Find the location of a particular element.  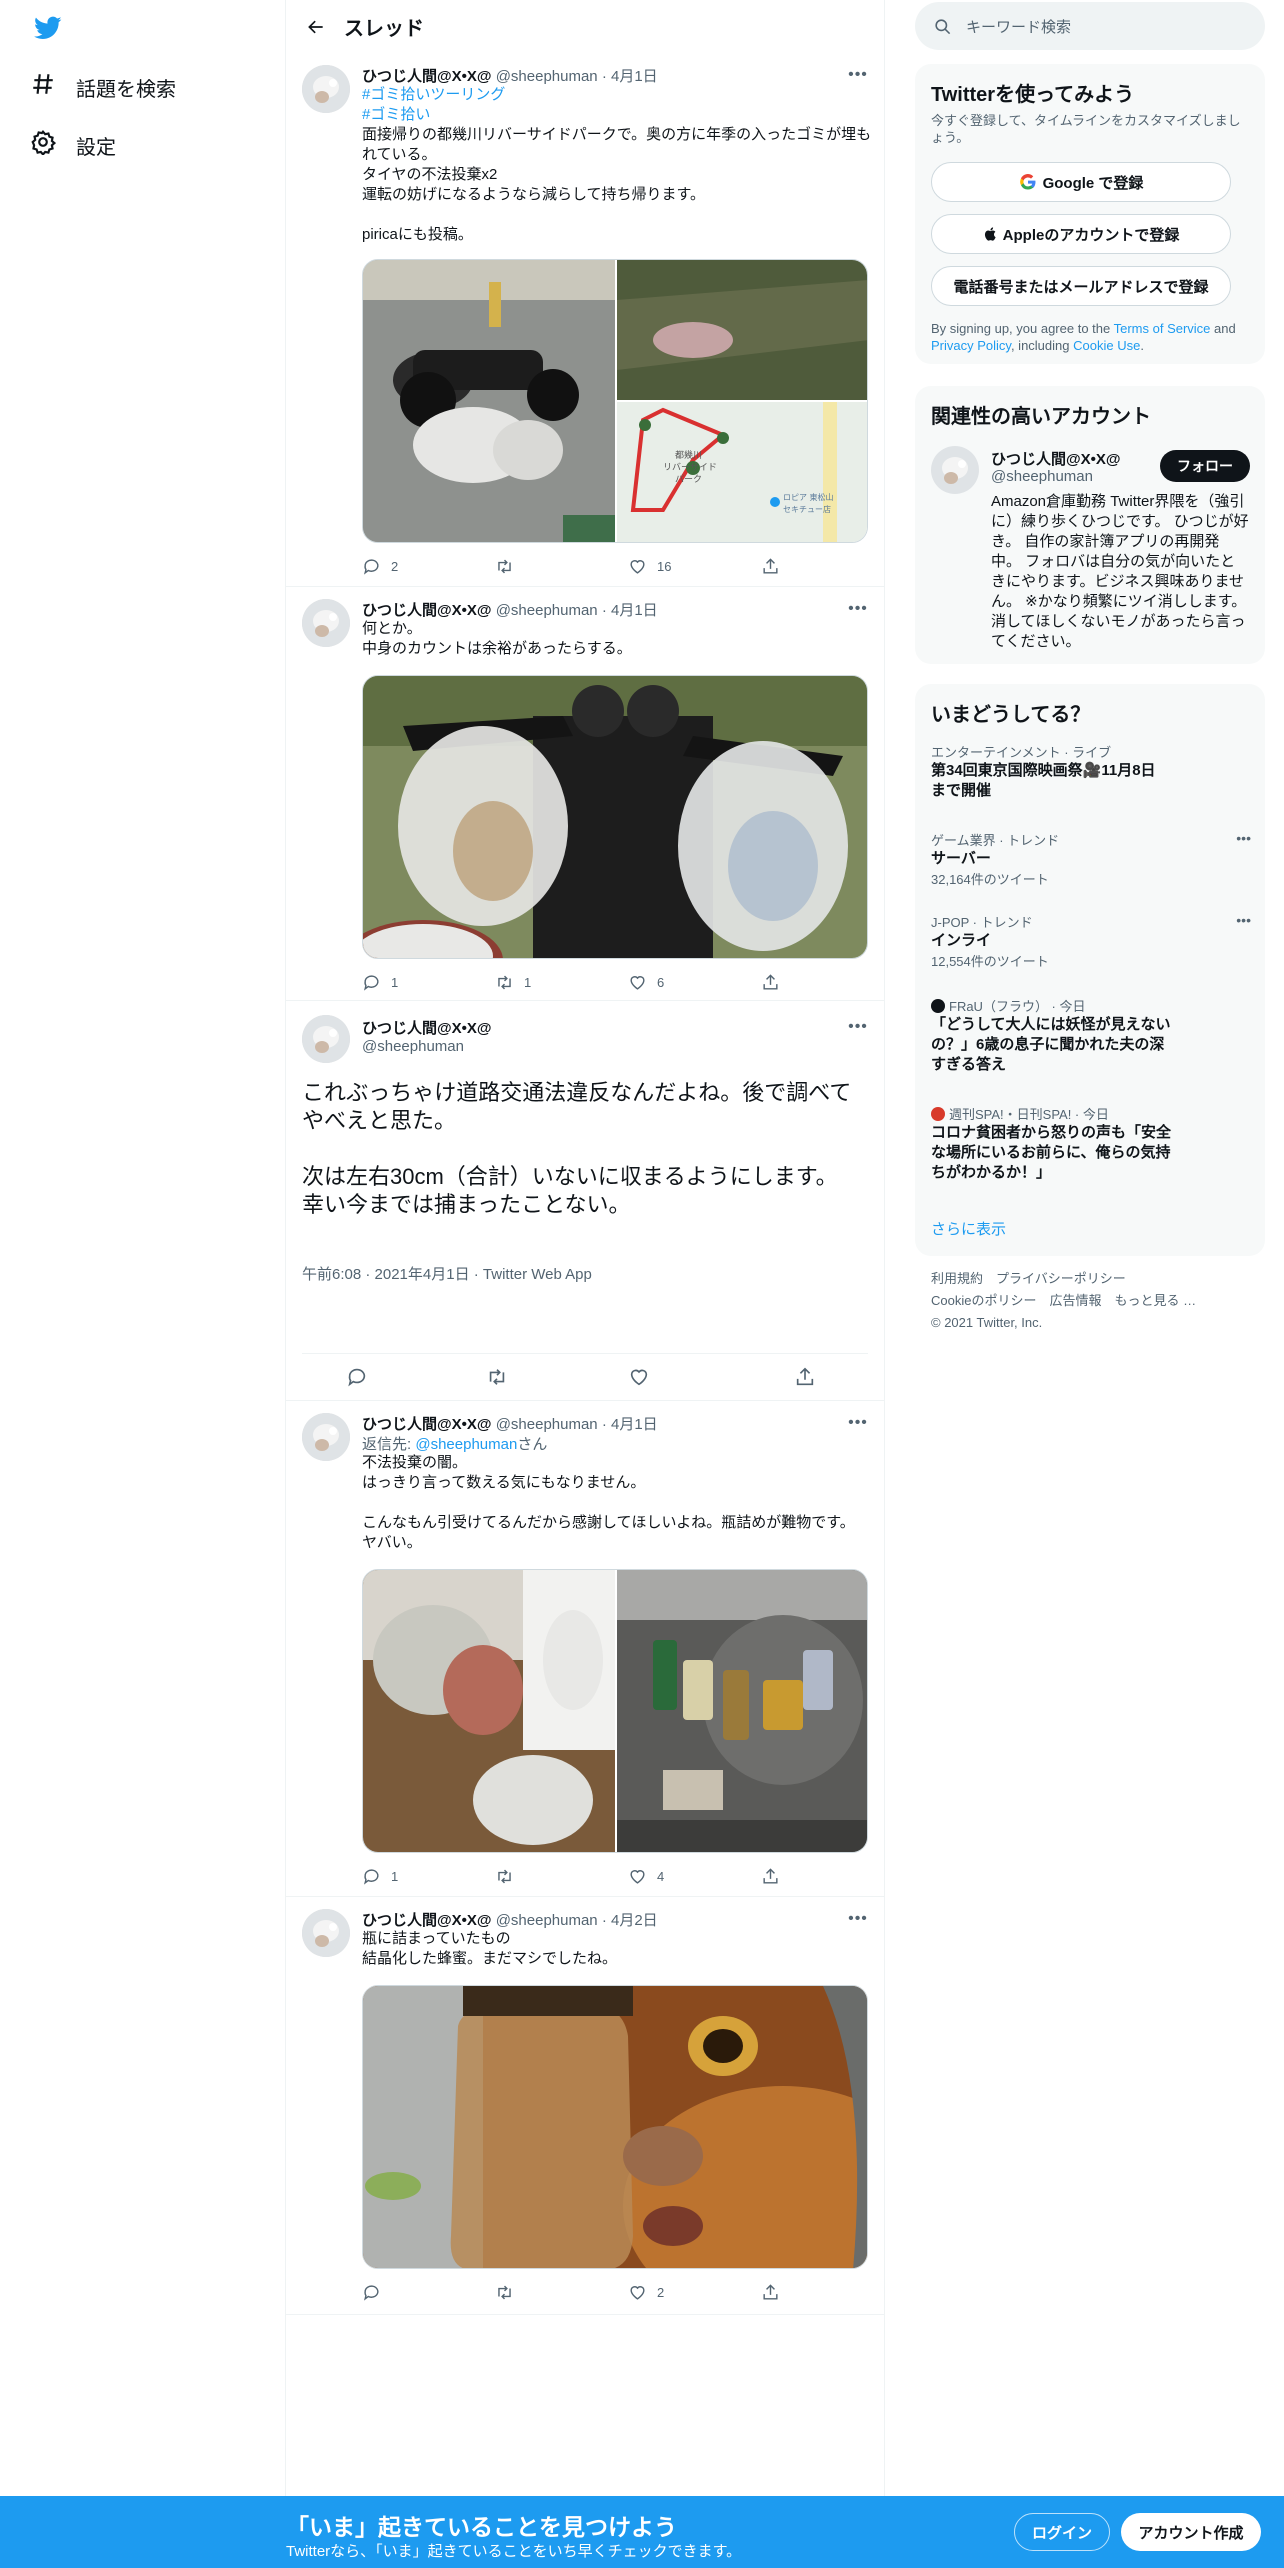

map-label: セキチュー店 is located at coordinates (807, 509).